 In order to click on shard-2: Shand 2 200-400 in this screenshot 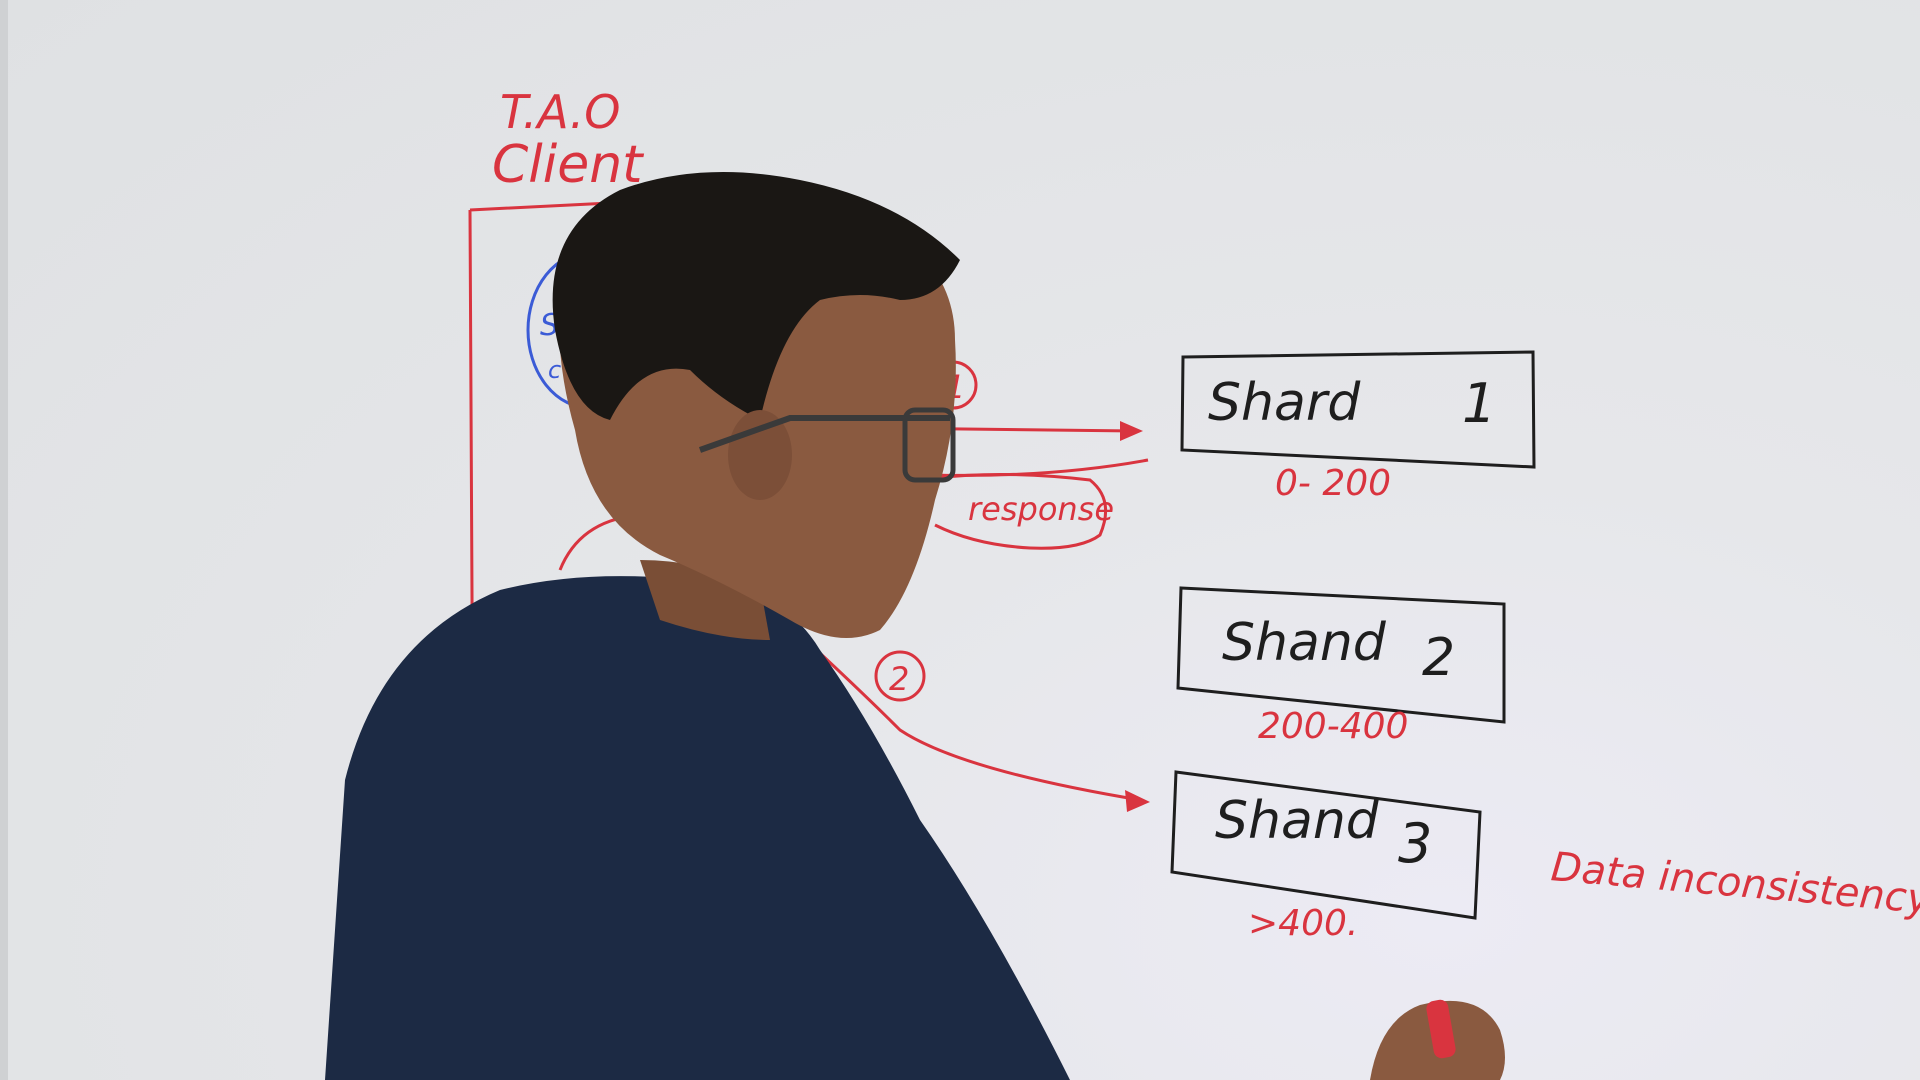, I will do `click(1341, 666)`.